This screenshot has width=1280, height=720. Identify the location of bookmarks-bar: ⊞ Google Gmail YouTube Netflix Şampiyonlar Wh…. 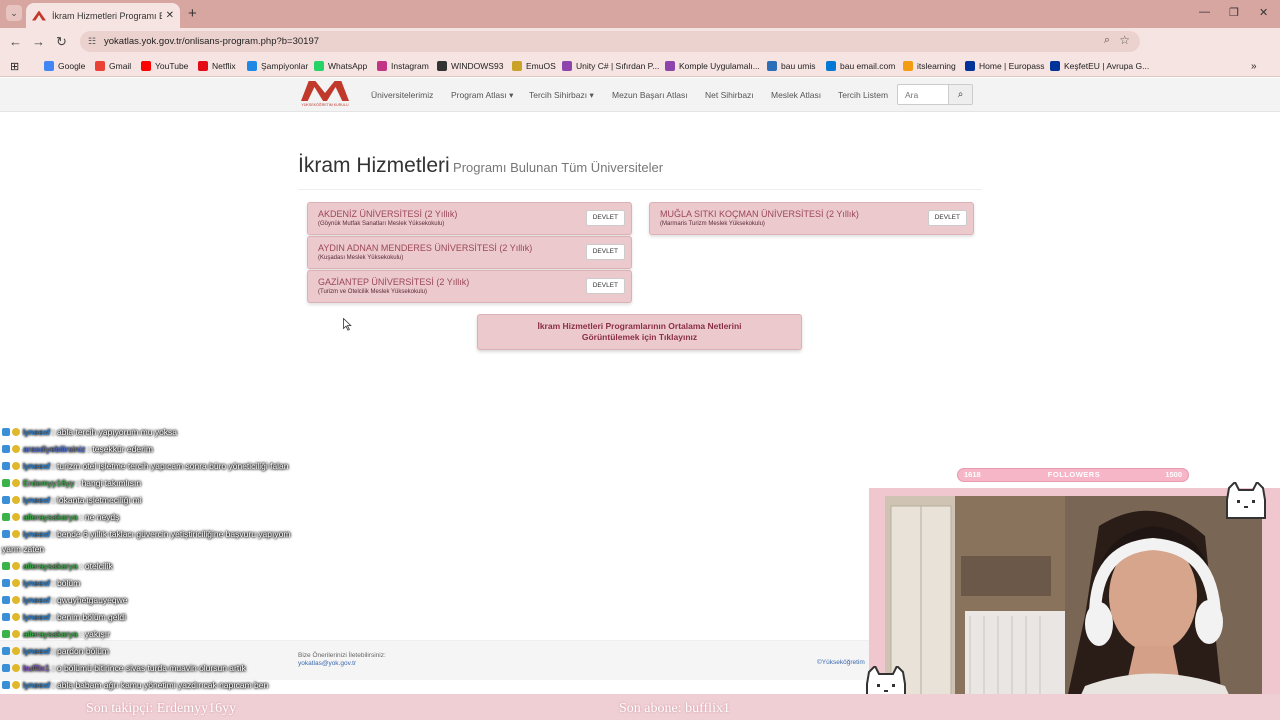
(640, 66).